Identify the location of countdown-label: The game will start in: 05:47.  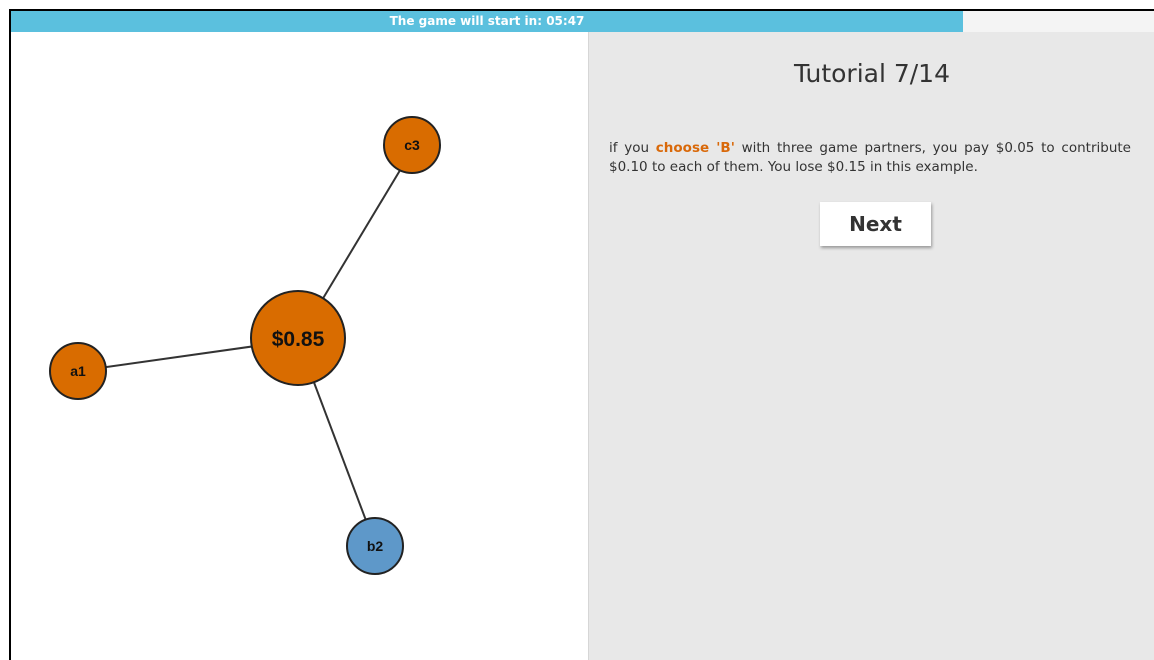
(487, 21).